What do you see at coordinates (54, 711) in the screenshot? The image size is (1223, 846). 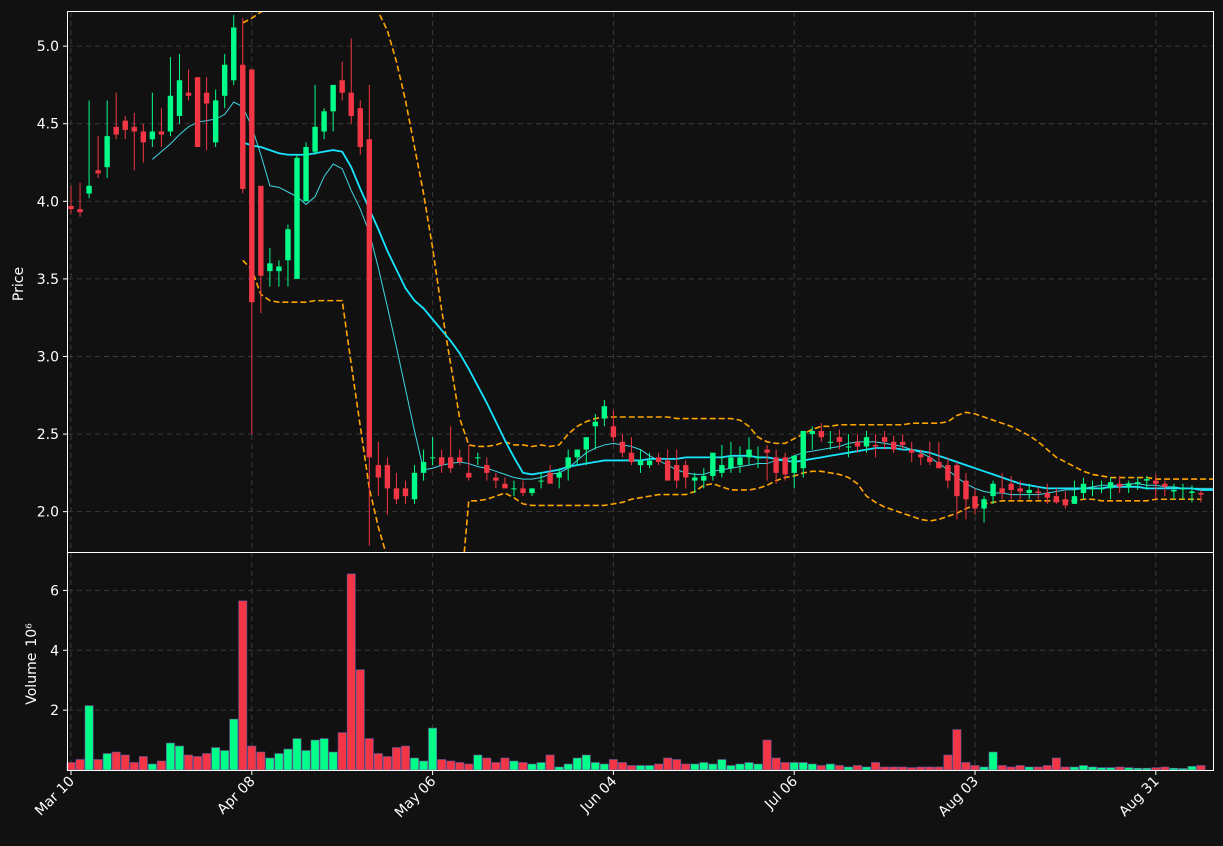 I see `volume-tick-label: 2` at bounding box center [54, 711].